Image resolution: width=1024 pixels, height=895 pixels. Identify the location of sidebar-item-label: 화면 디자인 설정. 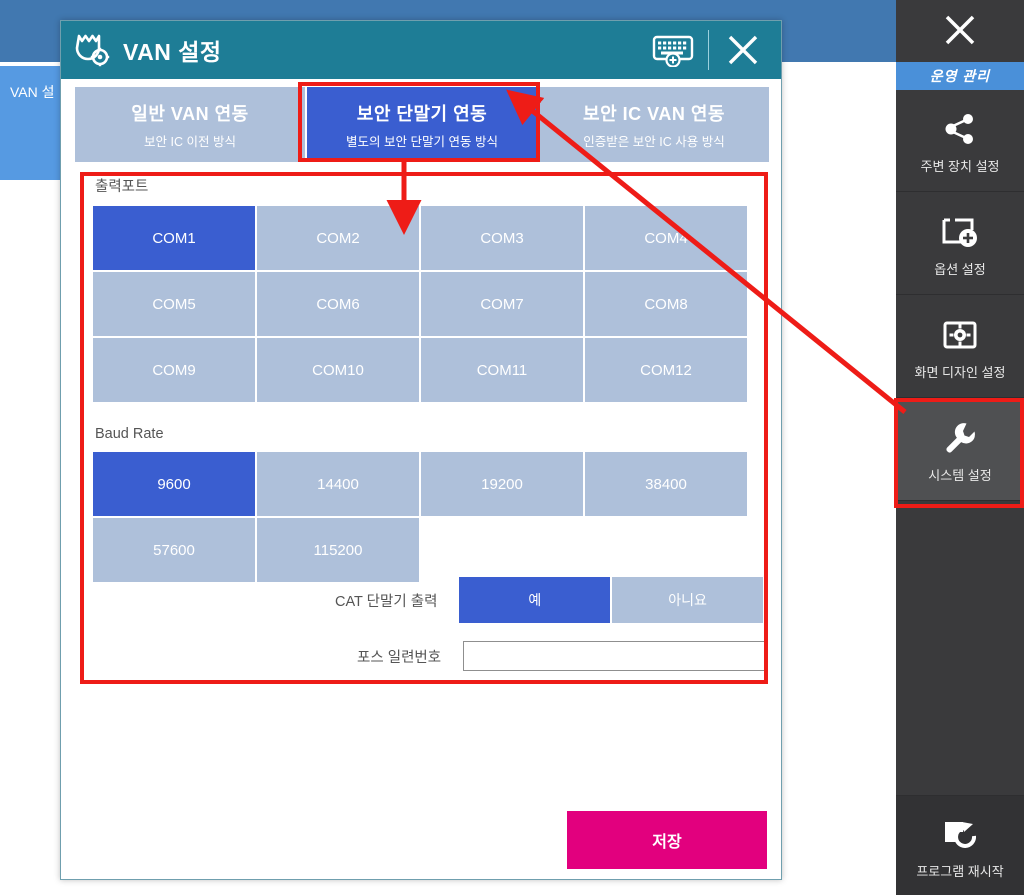
(960, 372).